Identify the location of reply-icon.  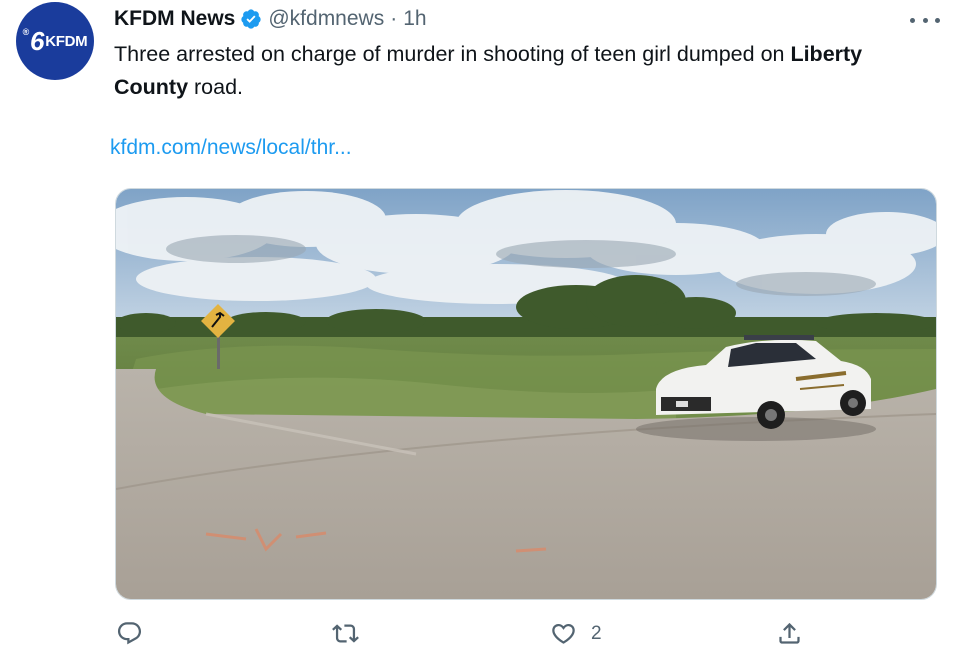
(129, 633).